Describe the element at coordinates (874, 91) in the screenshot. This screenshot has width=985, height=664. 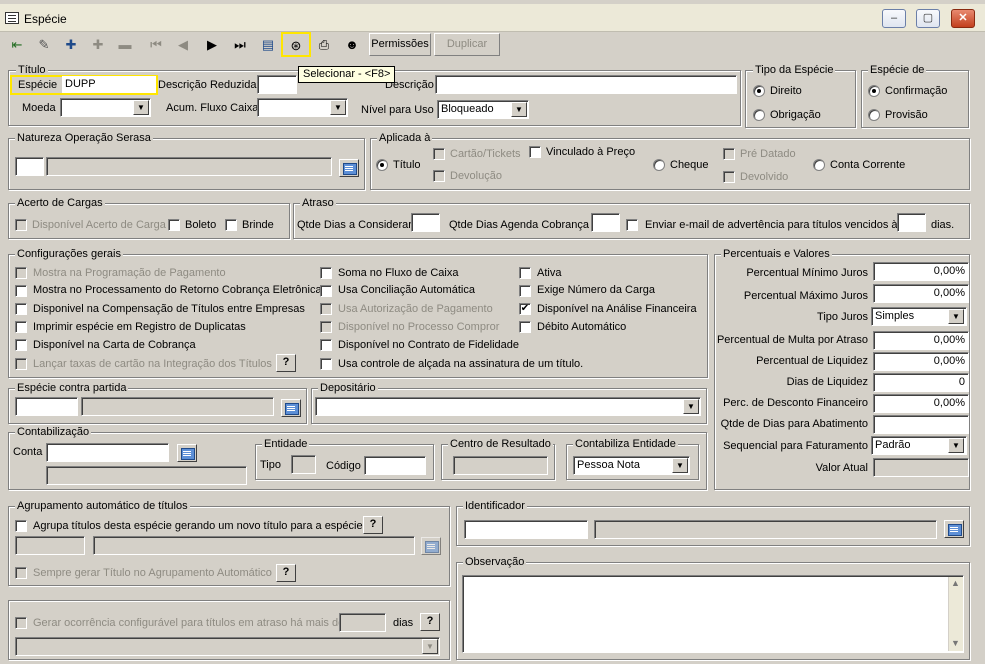
I see `confirmacao-radio` at that location.